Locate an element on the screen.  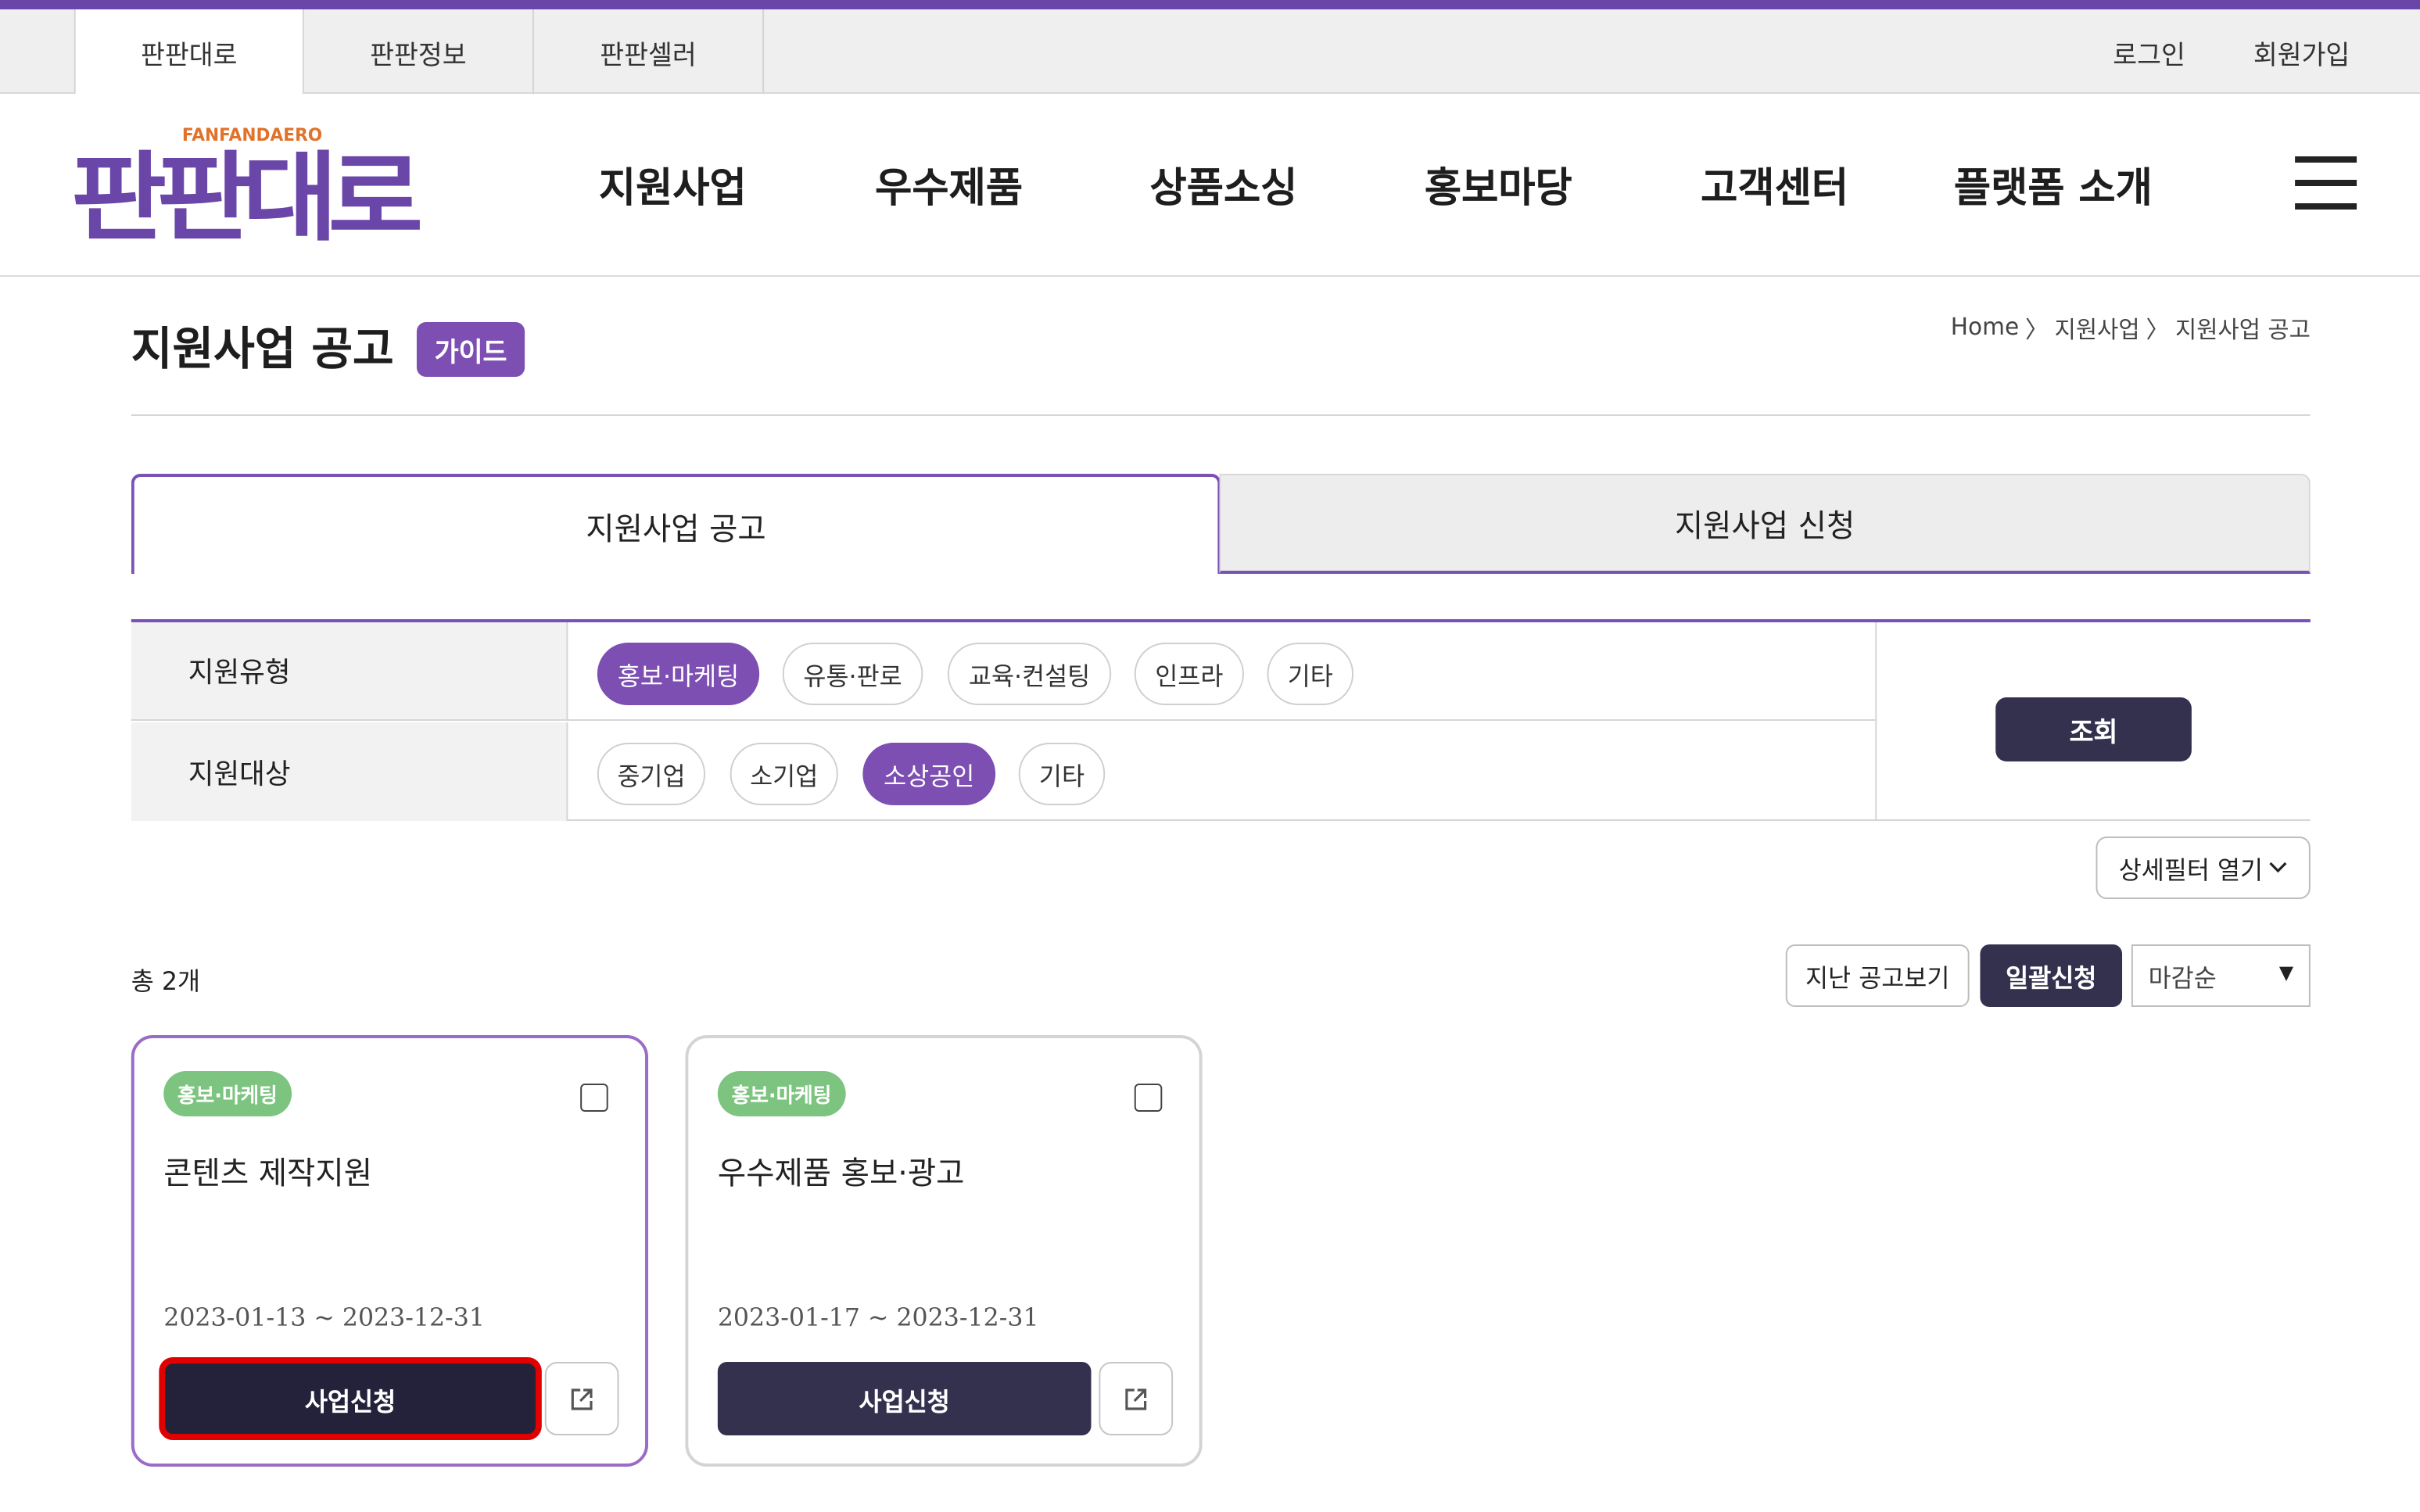
title-divider is located at coordinates (1221, 415).